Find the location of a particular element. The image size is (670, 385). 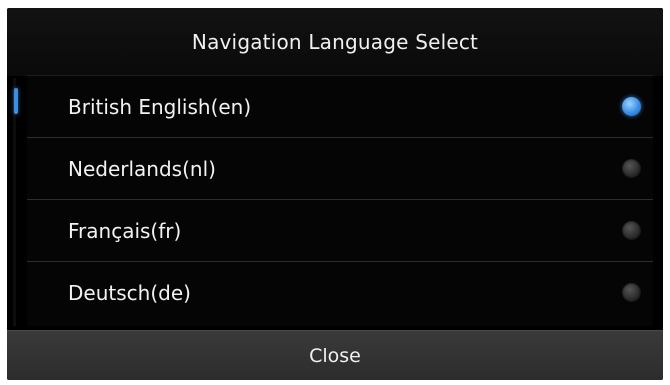

scrollbar-thumb is located at coordinates (16, 101).